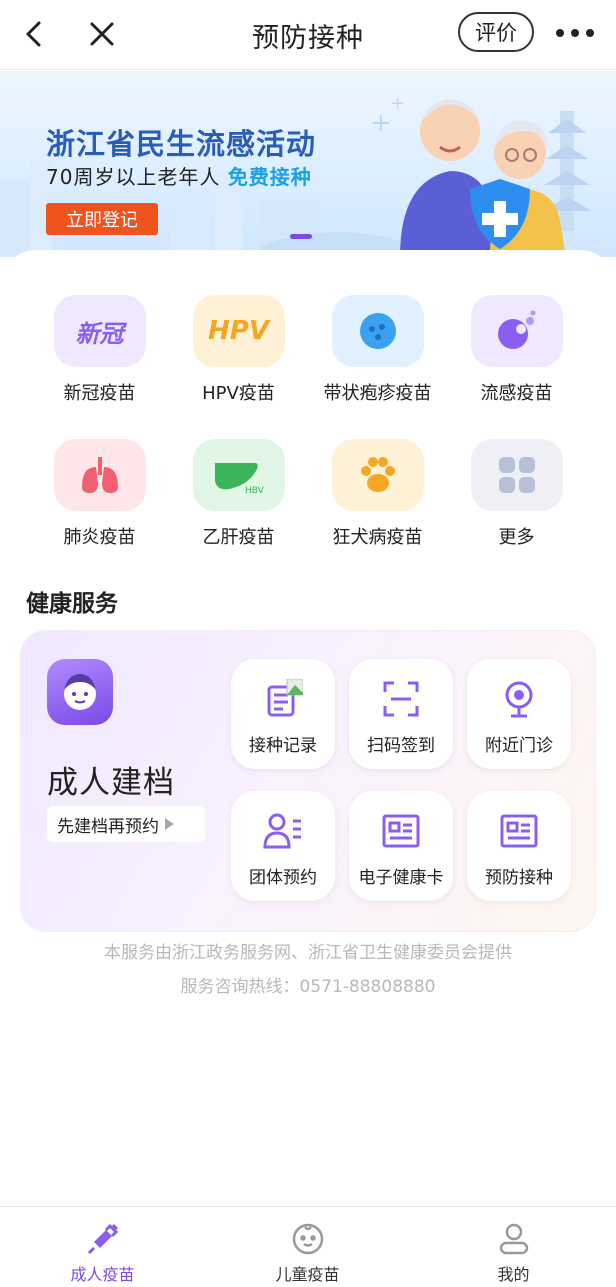 This screenshot has width=616, height=1287. I want to click on vaccine-item-flu: 流感疫苗, so click(516, 350).